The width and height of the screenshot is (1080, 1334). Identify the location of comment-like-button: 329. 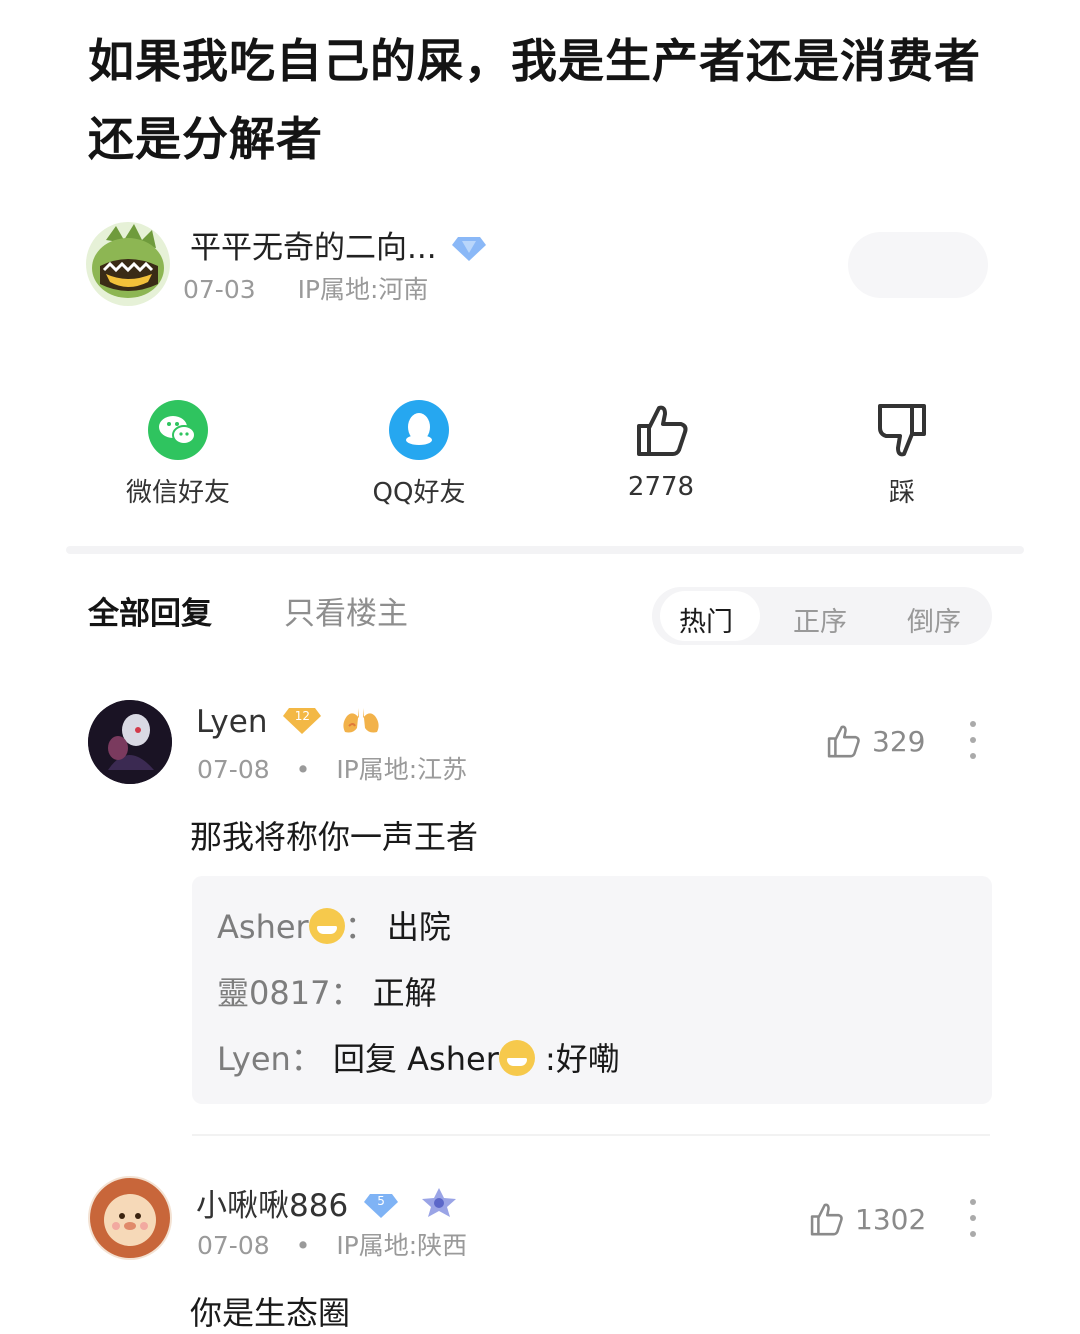
(874, 741).